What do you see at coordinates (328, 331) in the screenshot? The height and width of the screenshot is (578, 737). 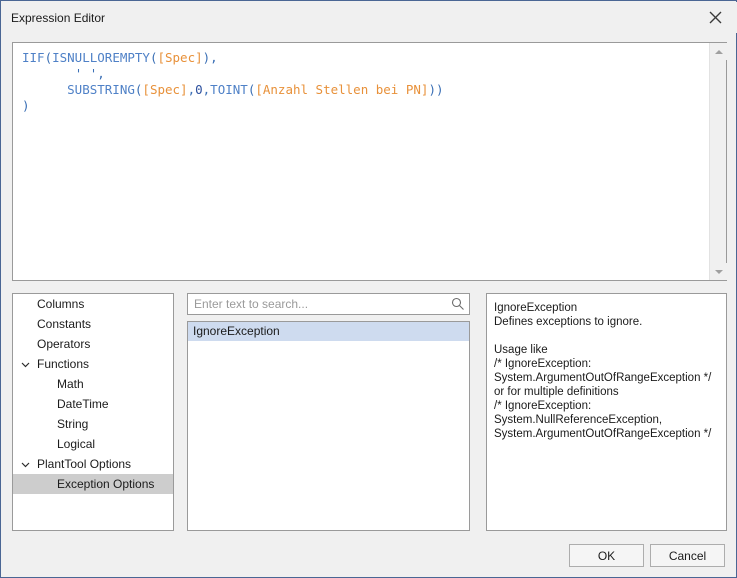 I see `list-item: IgnoreException` at bounding box center [328, 331].